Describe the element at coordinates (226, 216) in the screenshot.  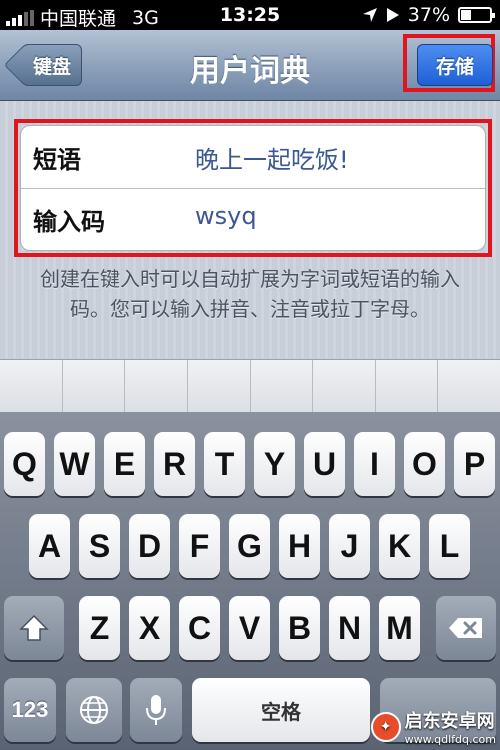
I see `shortcut-input: wsyq` at that location.